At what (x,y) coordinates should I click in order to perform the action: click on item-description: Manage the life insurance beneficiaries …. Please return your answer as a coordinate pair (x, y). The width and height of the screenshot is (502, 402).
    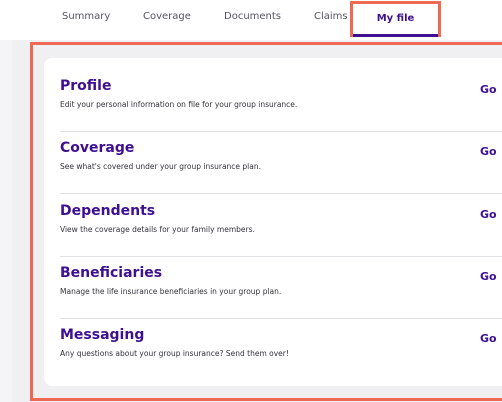
    Looking at the image, I should click on (171, 291).